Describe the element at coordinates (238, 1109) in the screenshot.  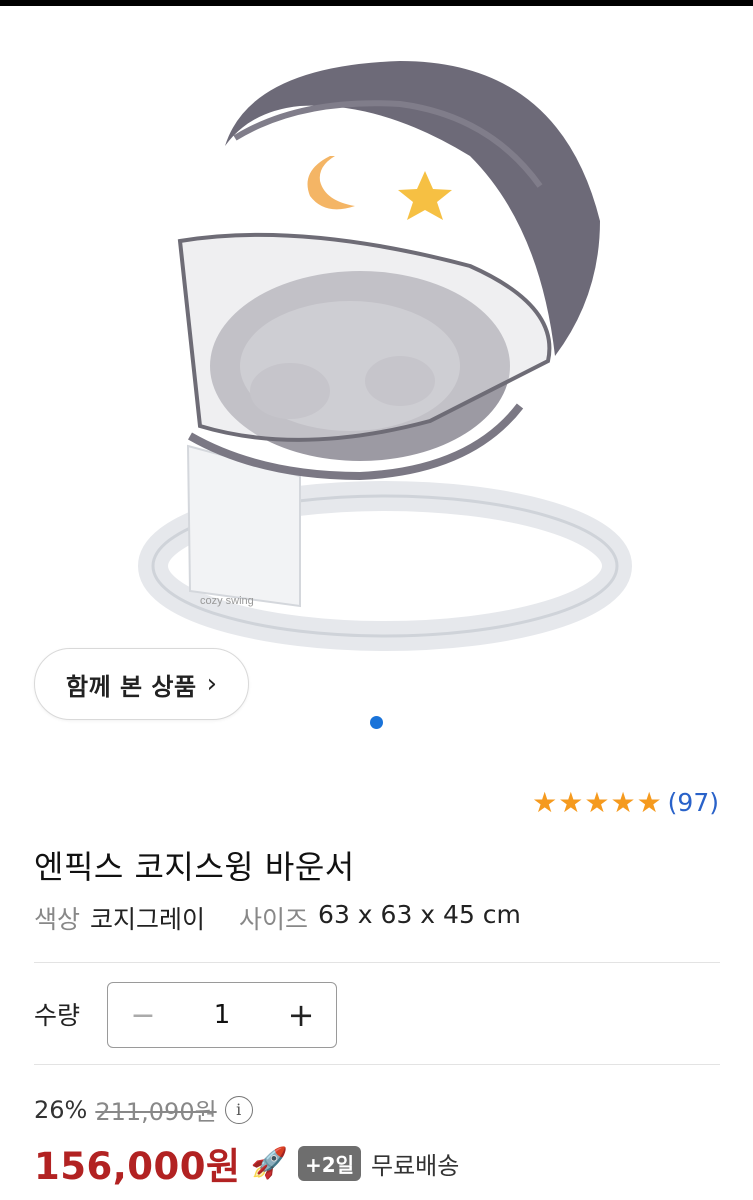
I see `info-icon: i` at that location.